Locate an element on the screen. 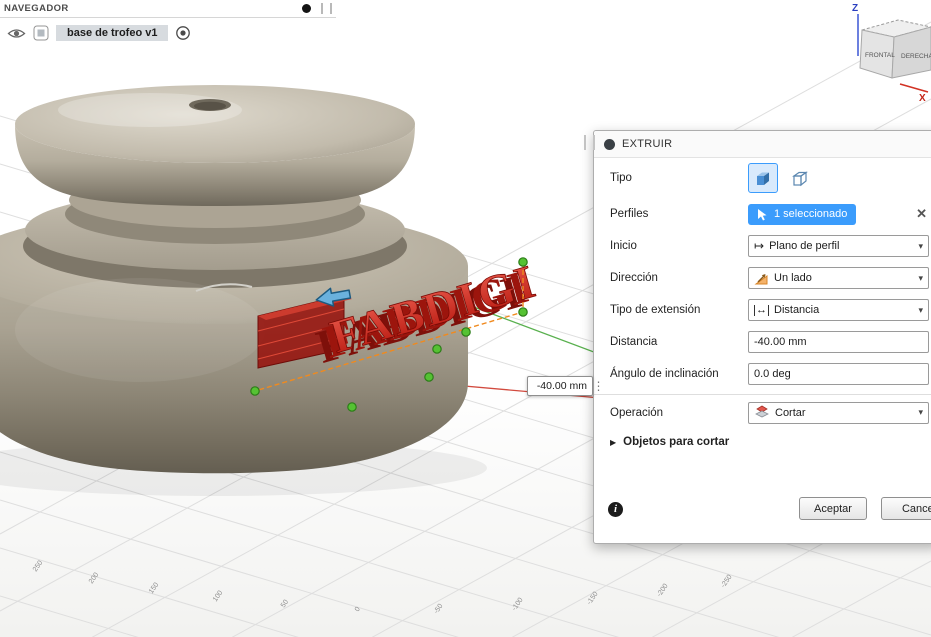  svg-text: 100 is located at coordinates (218, 596).